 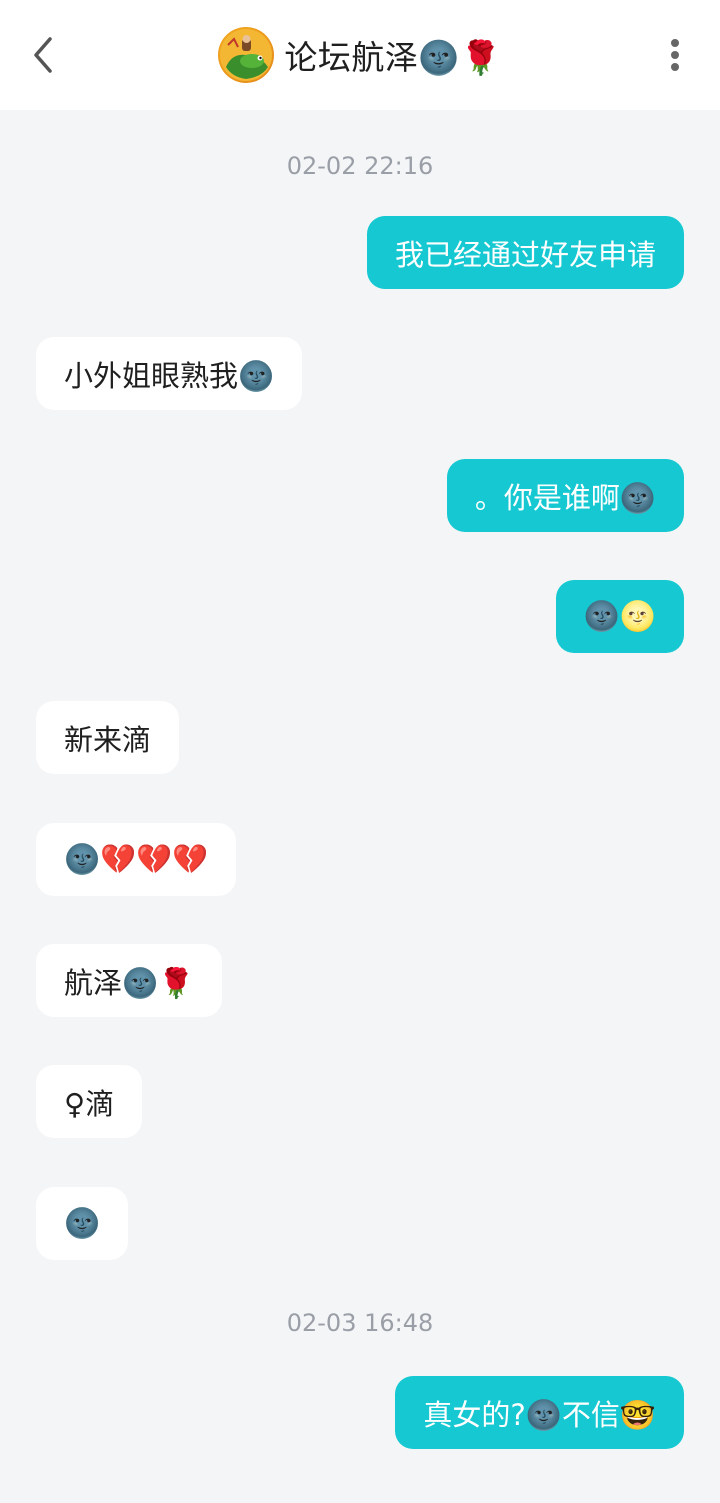 I want to click on message-bubble-incoming: ♀滴, so click(x=89, y=1101).